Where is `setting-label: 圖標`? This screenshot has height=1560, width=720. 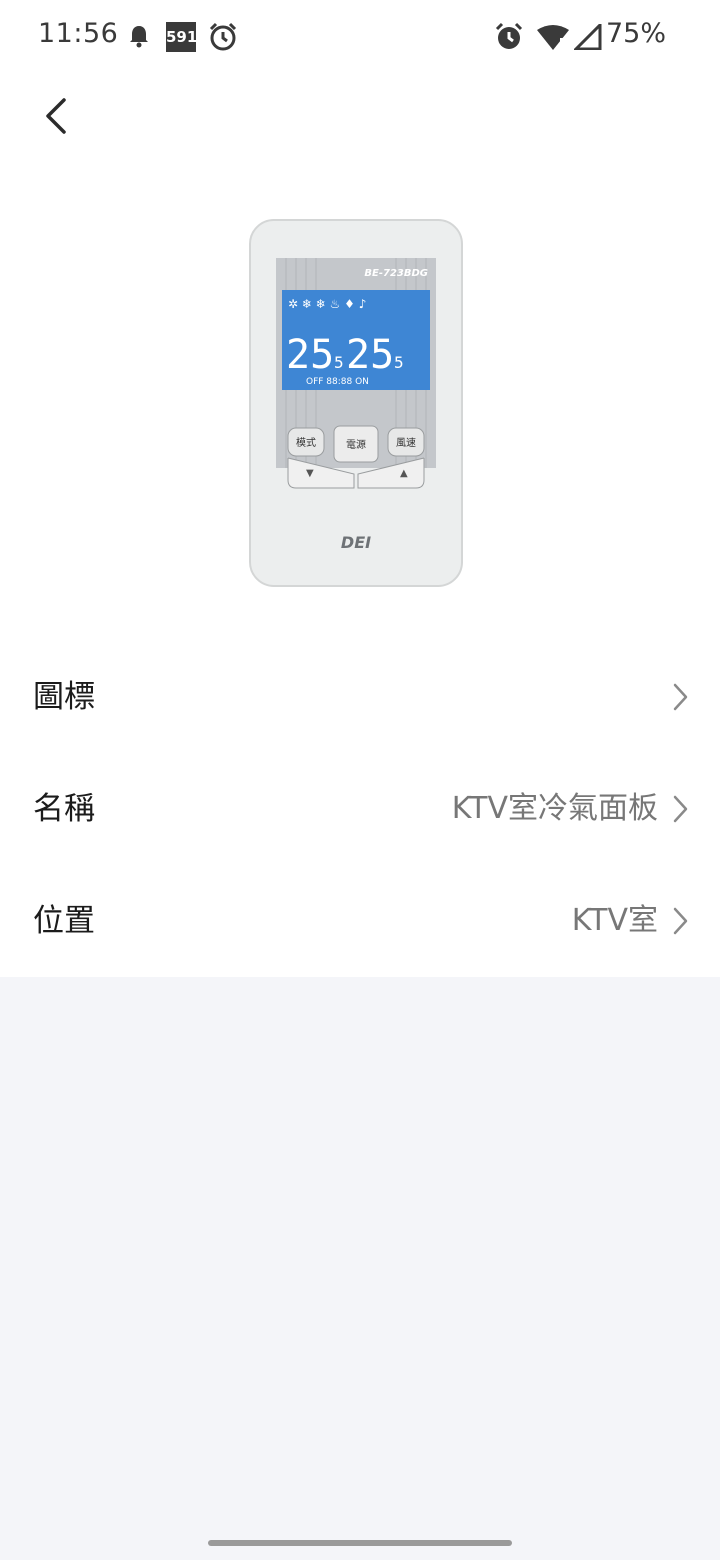 setting-label: 圖標 is located at coordinates (64, 697).